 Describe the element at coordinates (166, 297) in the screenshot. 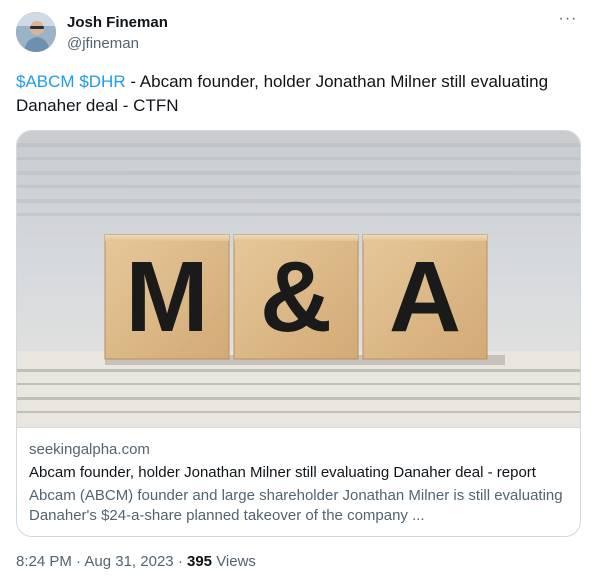

I see `block-letter-m: M` at that location.